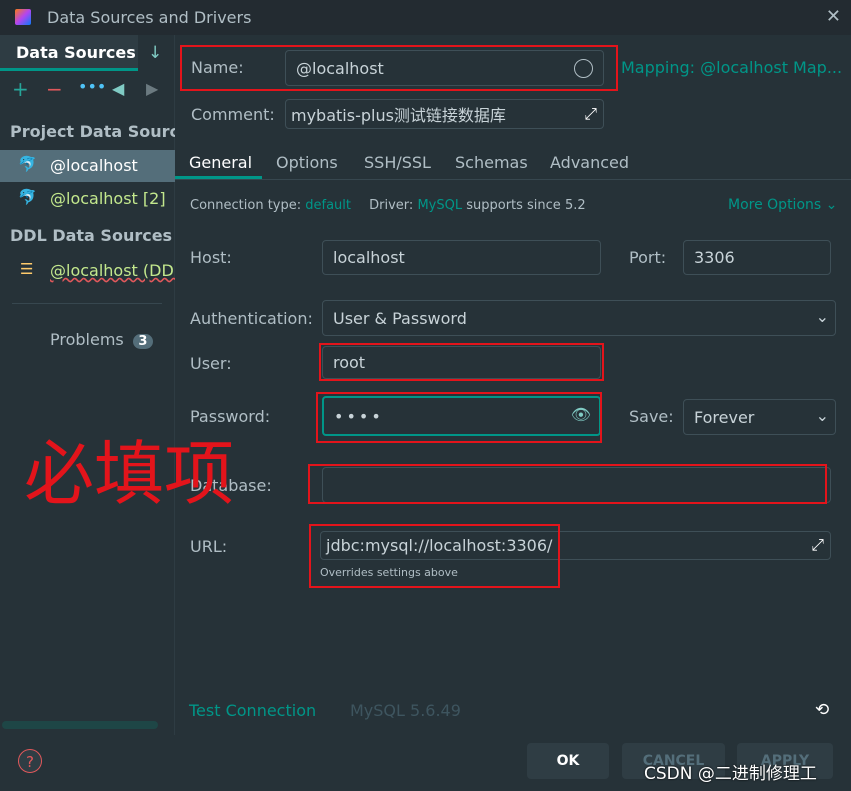 The width and height of the screenshot is (851, 791). Describe the element at coordinates (491, 162) in the screenshot. I see `tab-schemas: Schemas` at that location.